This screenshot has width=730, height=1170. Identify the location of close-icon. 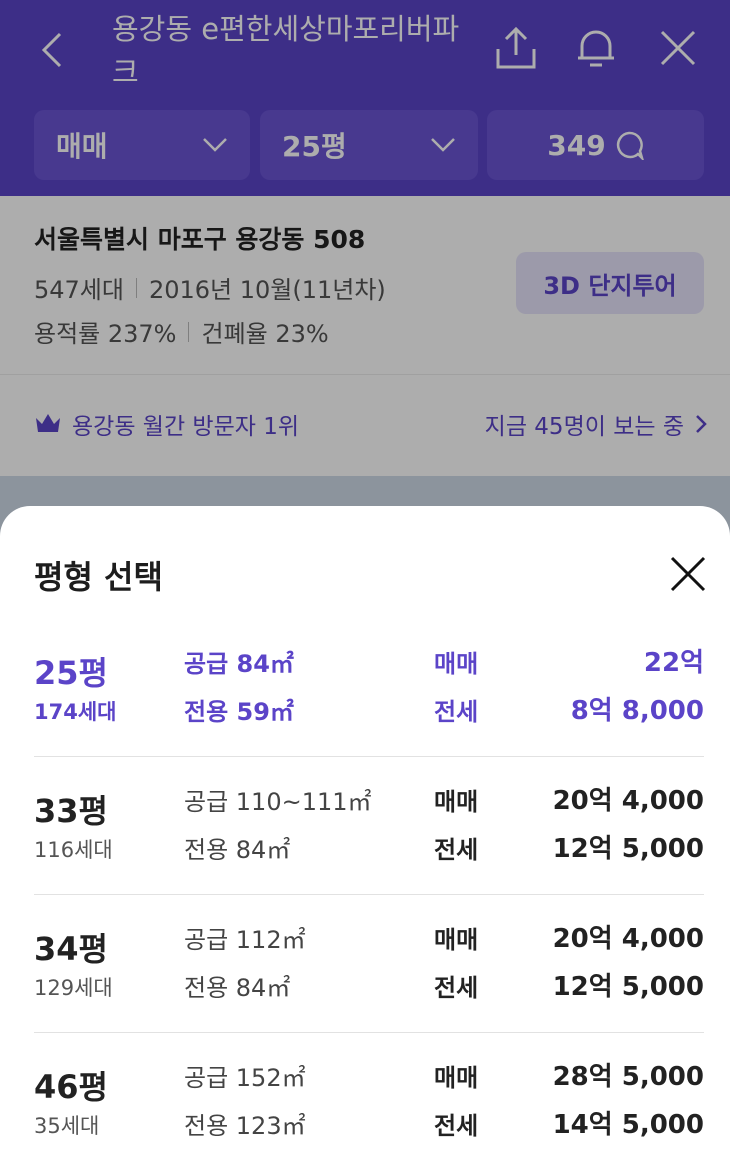
(688, 574).